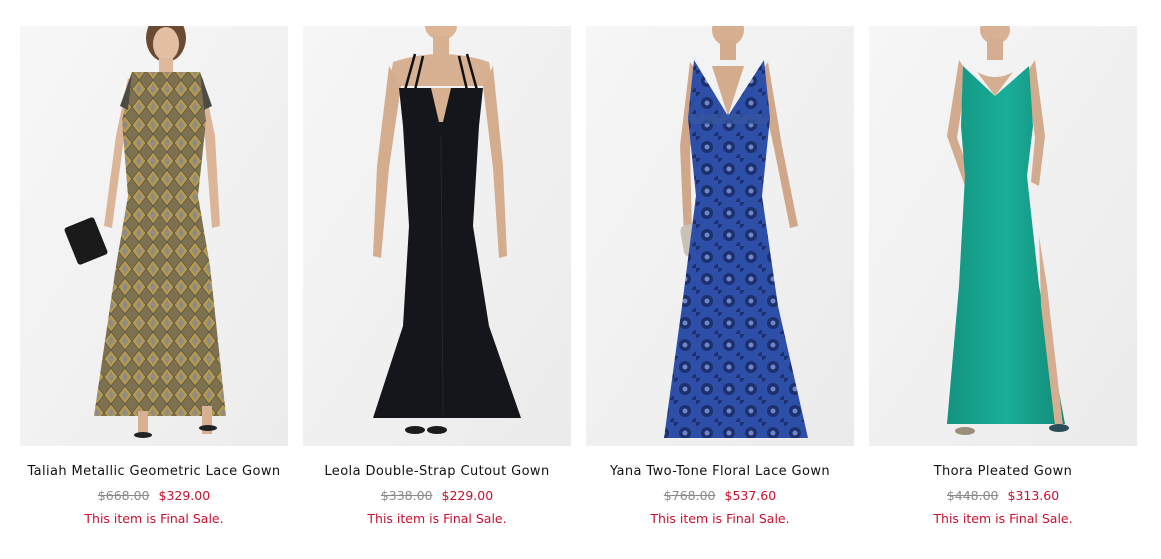  Describe the element at coordinates (184, 495) in the screenshot. I see `sale-price: $329.00` at that location.